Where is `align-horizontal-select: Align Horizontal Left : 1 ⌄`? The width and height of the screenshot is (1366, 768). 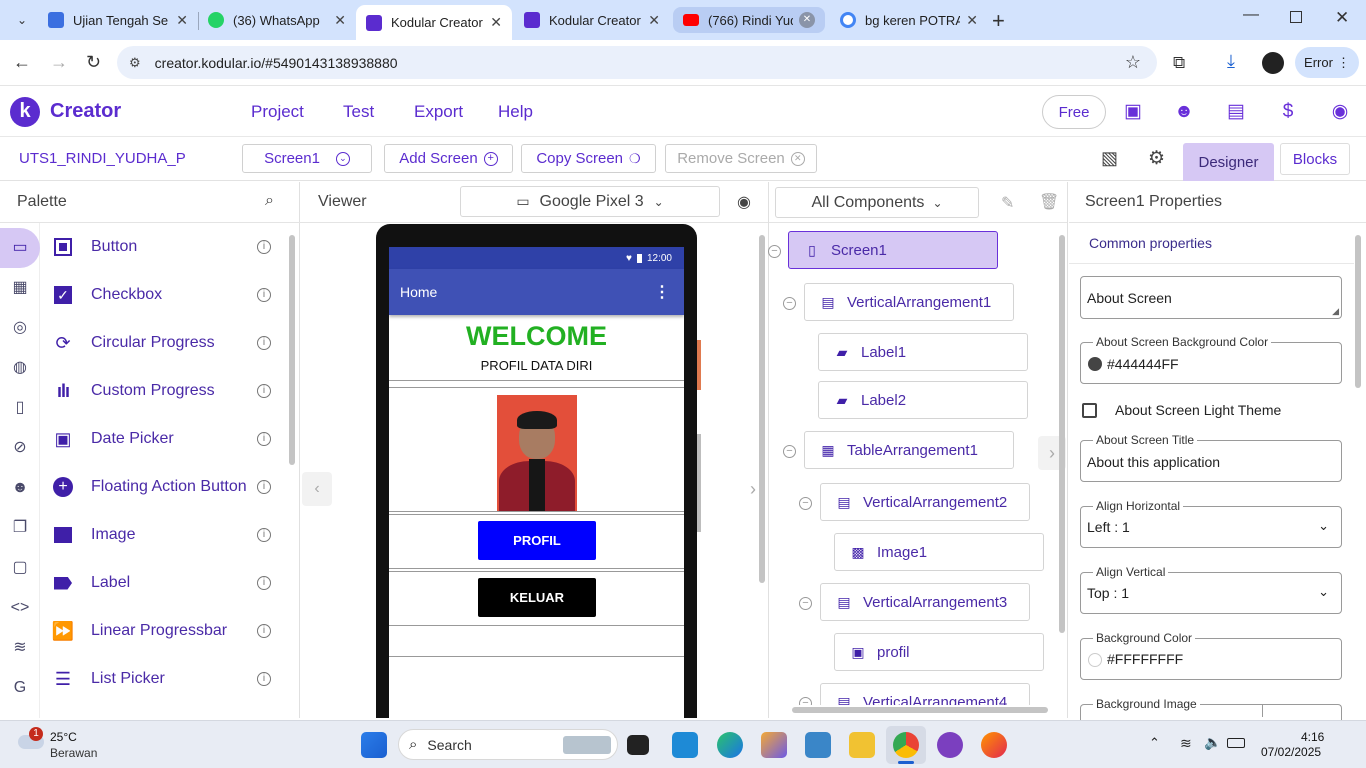 align-horizontal-select: Align Horizontal Left : 1 ⌄ is located at coordinates (1211, 523).